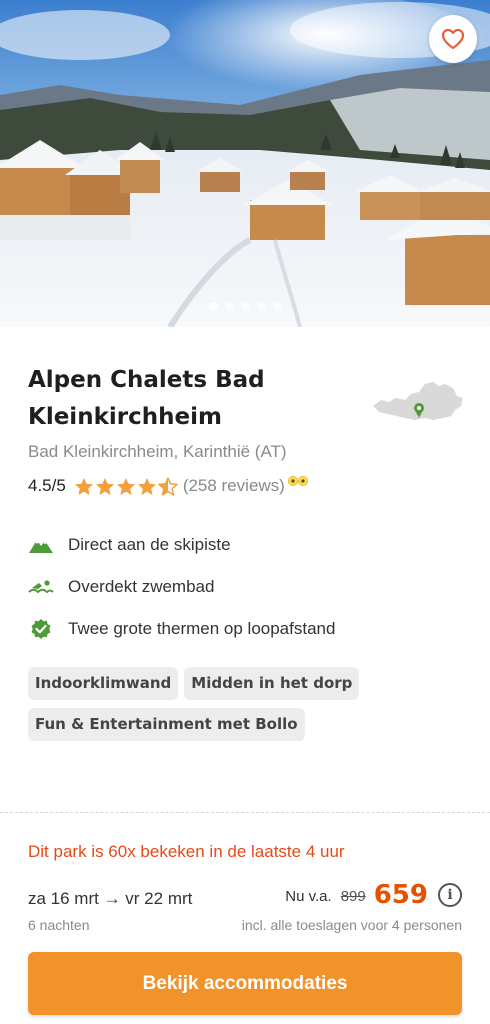  What do you see at coordinates (166, 724) in the screenshot?
I see `tag-chip: Fun & Entertainment met Bollo` at bounding box center [166, 724].